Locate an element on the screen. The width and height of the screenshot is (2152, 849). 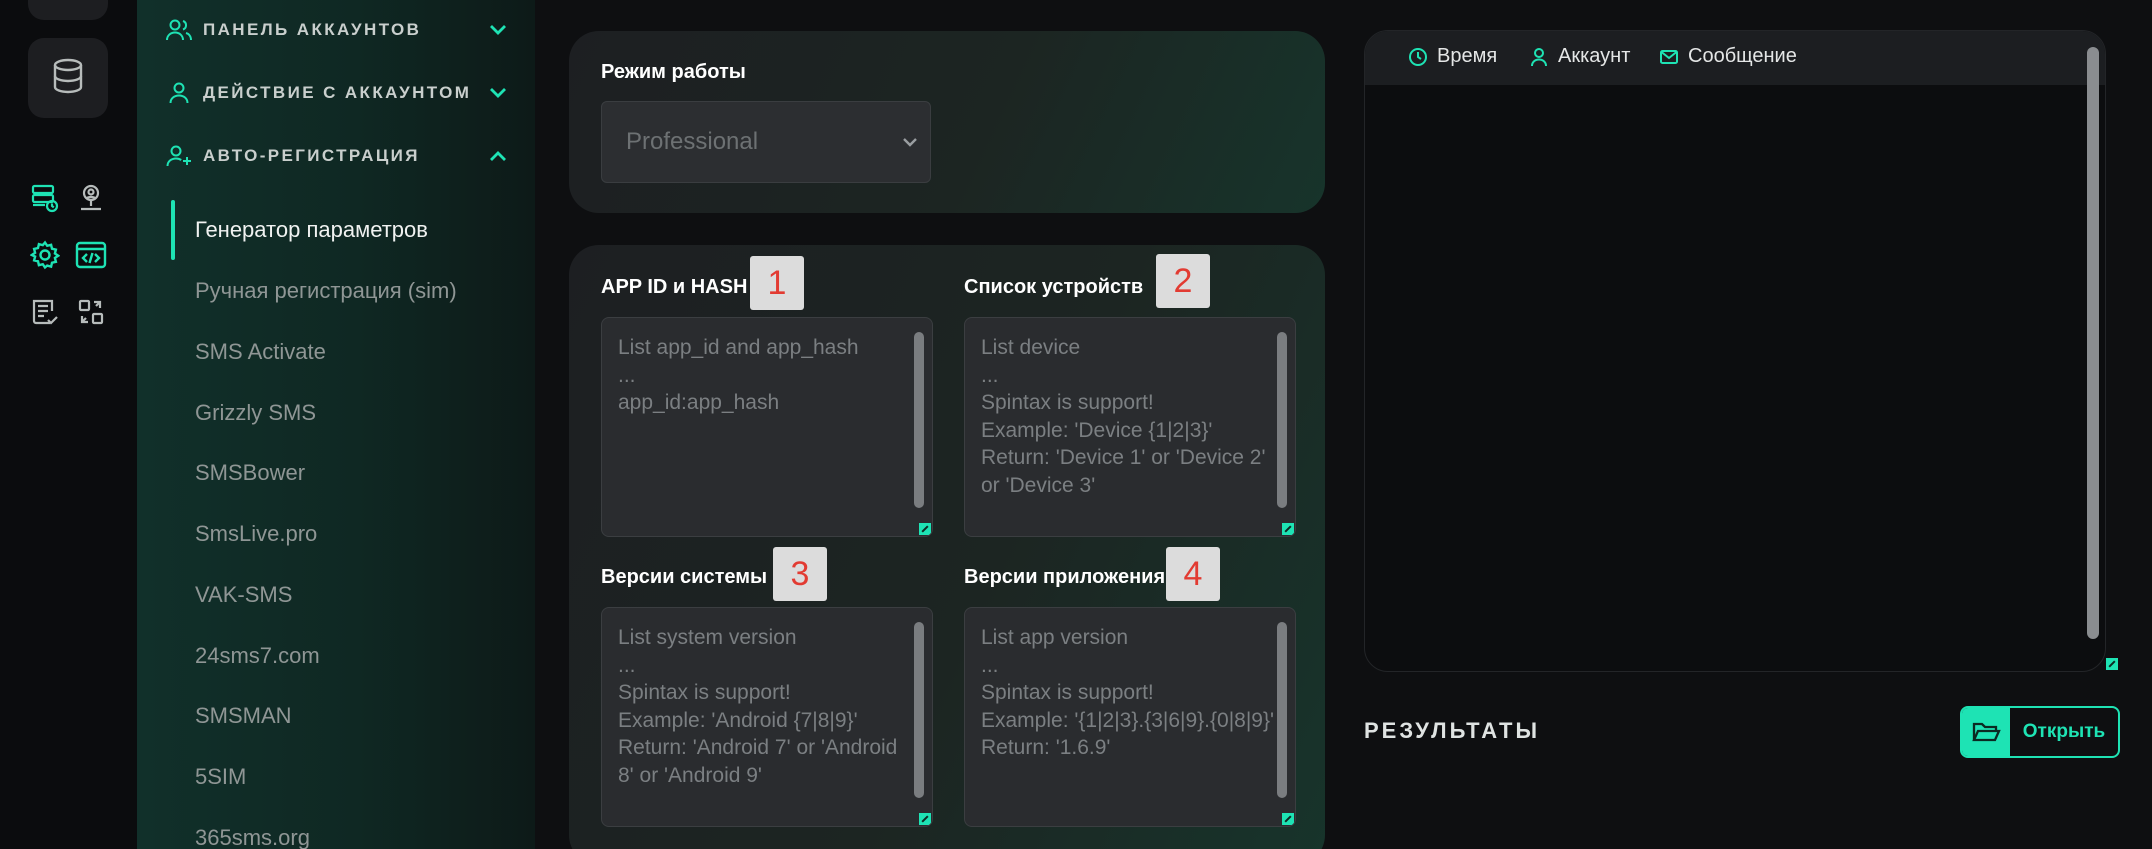
section-label: ДЕЙСТВИЕ С АККАУНТОМ is located at coordinates (337, 92).